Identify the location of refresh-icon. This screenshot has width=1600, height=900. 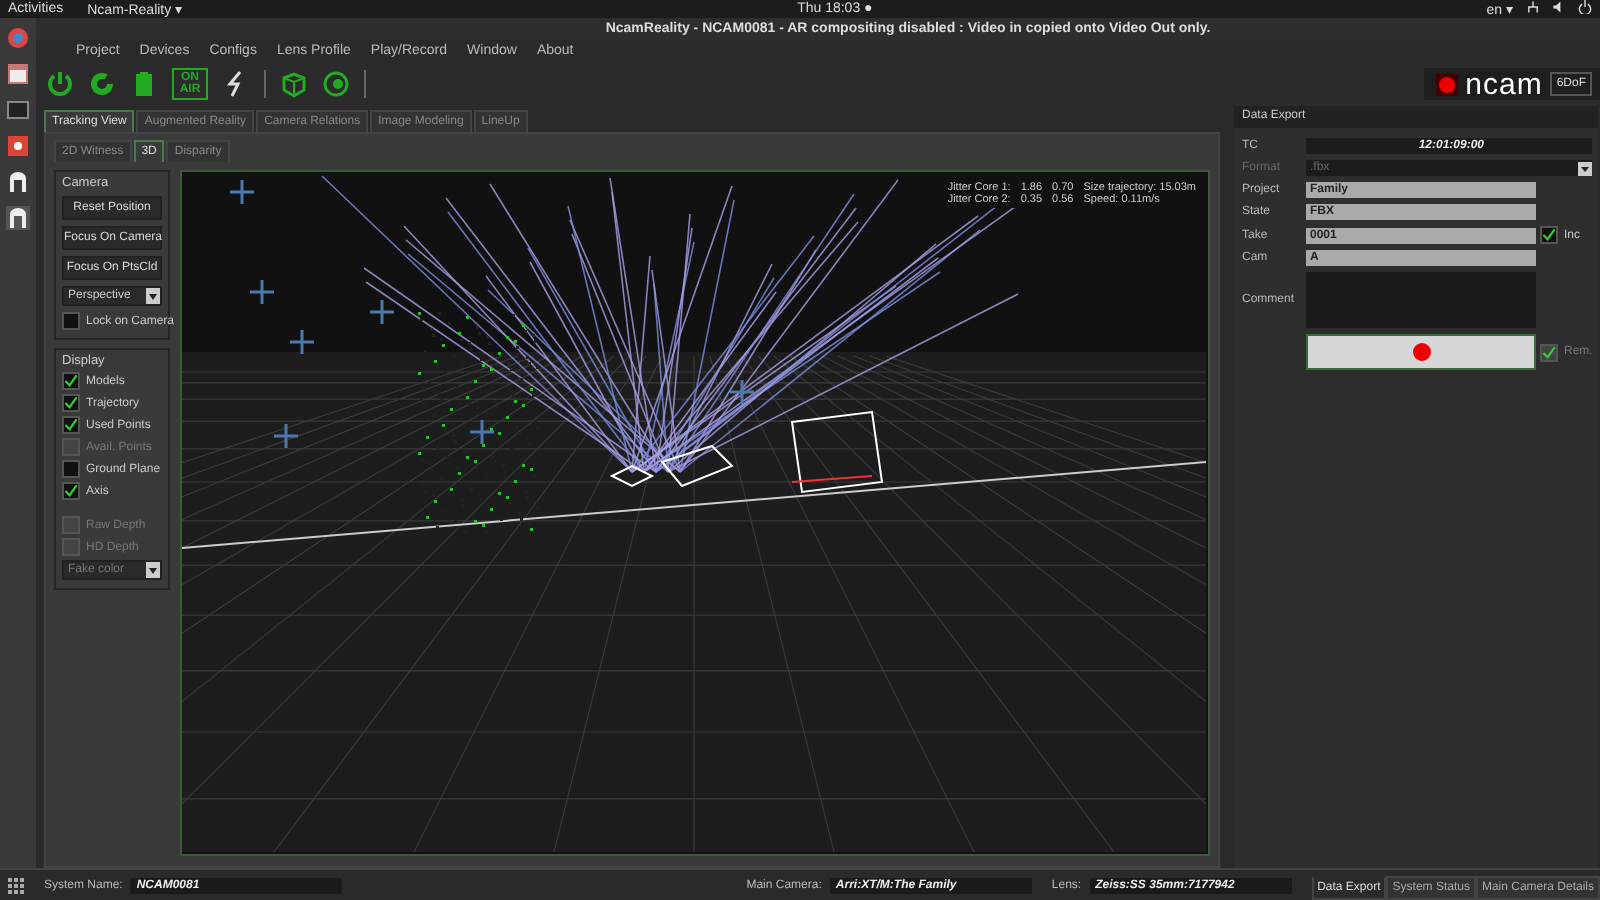
(102, 84).